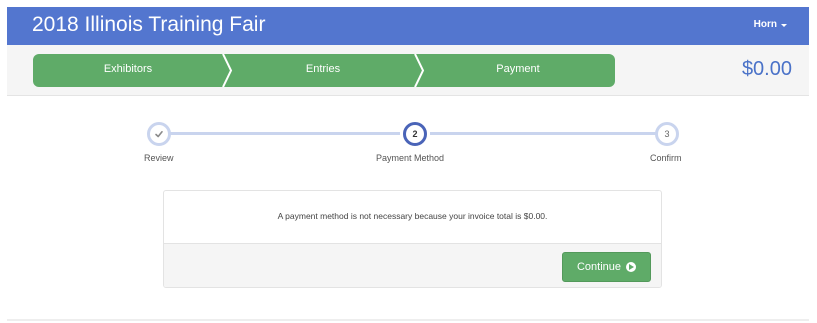 The width and height of the screenshot is (817, 323). Describe the element at coordinates (159, 158) in the screenshot. I see `progress-label-review: Review` at that location.